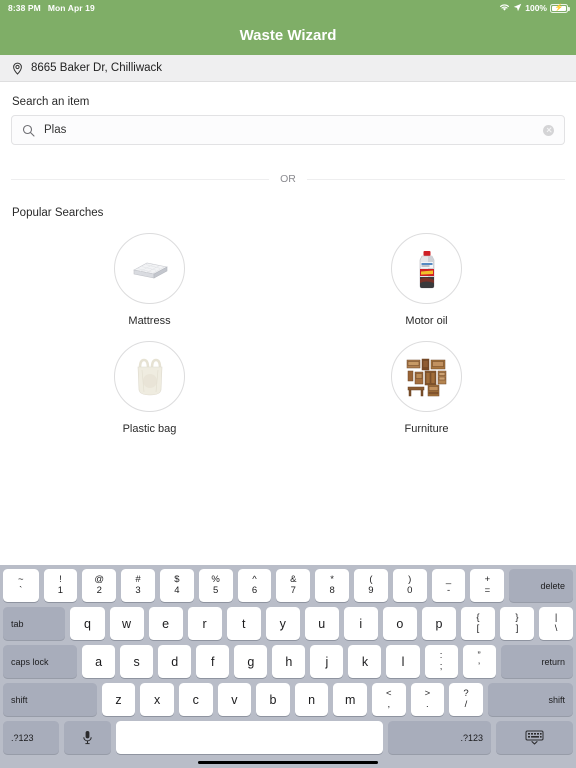 This screenshot has width=576, height=768. Describe the element at coordinates (293, 590) in the screenshot. I see `key-bottom-label: 7` at that location.